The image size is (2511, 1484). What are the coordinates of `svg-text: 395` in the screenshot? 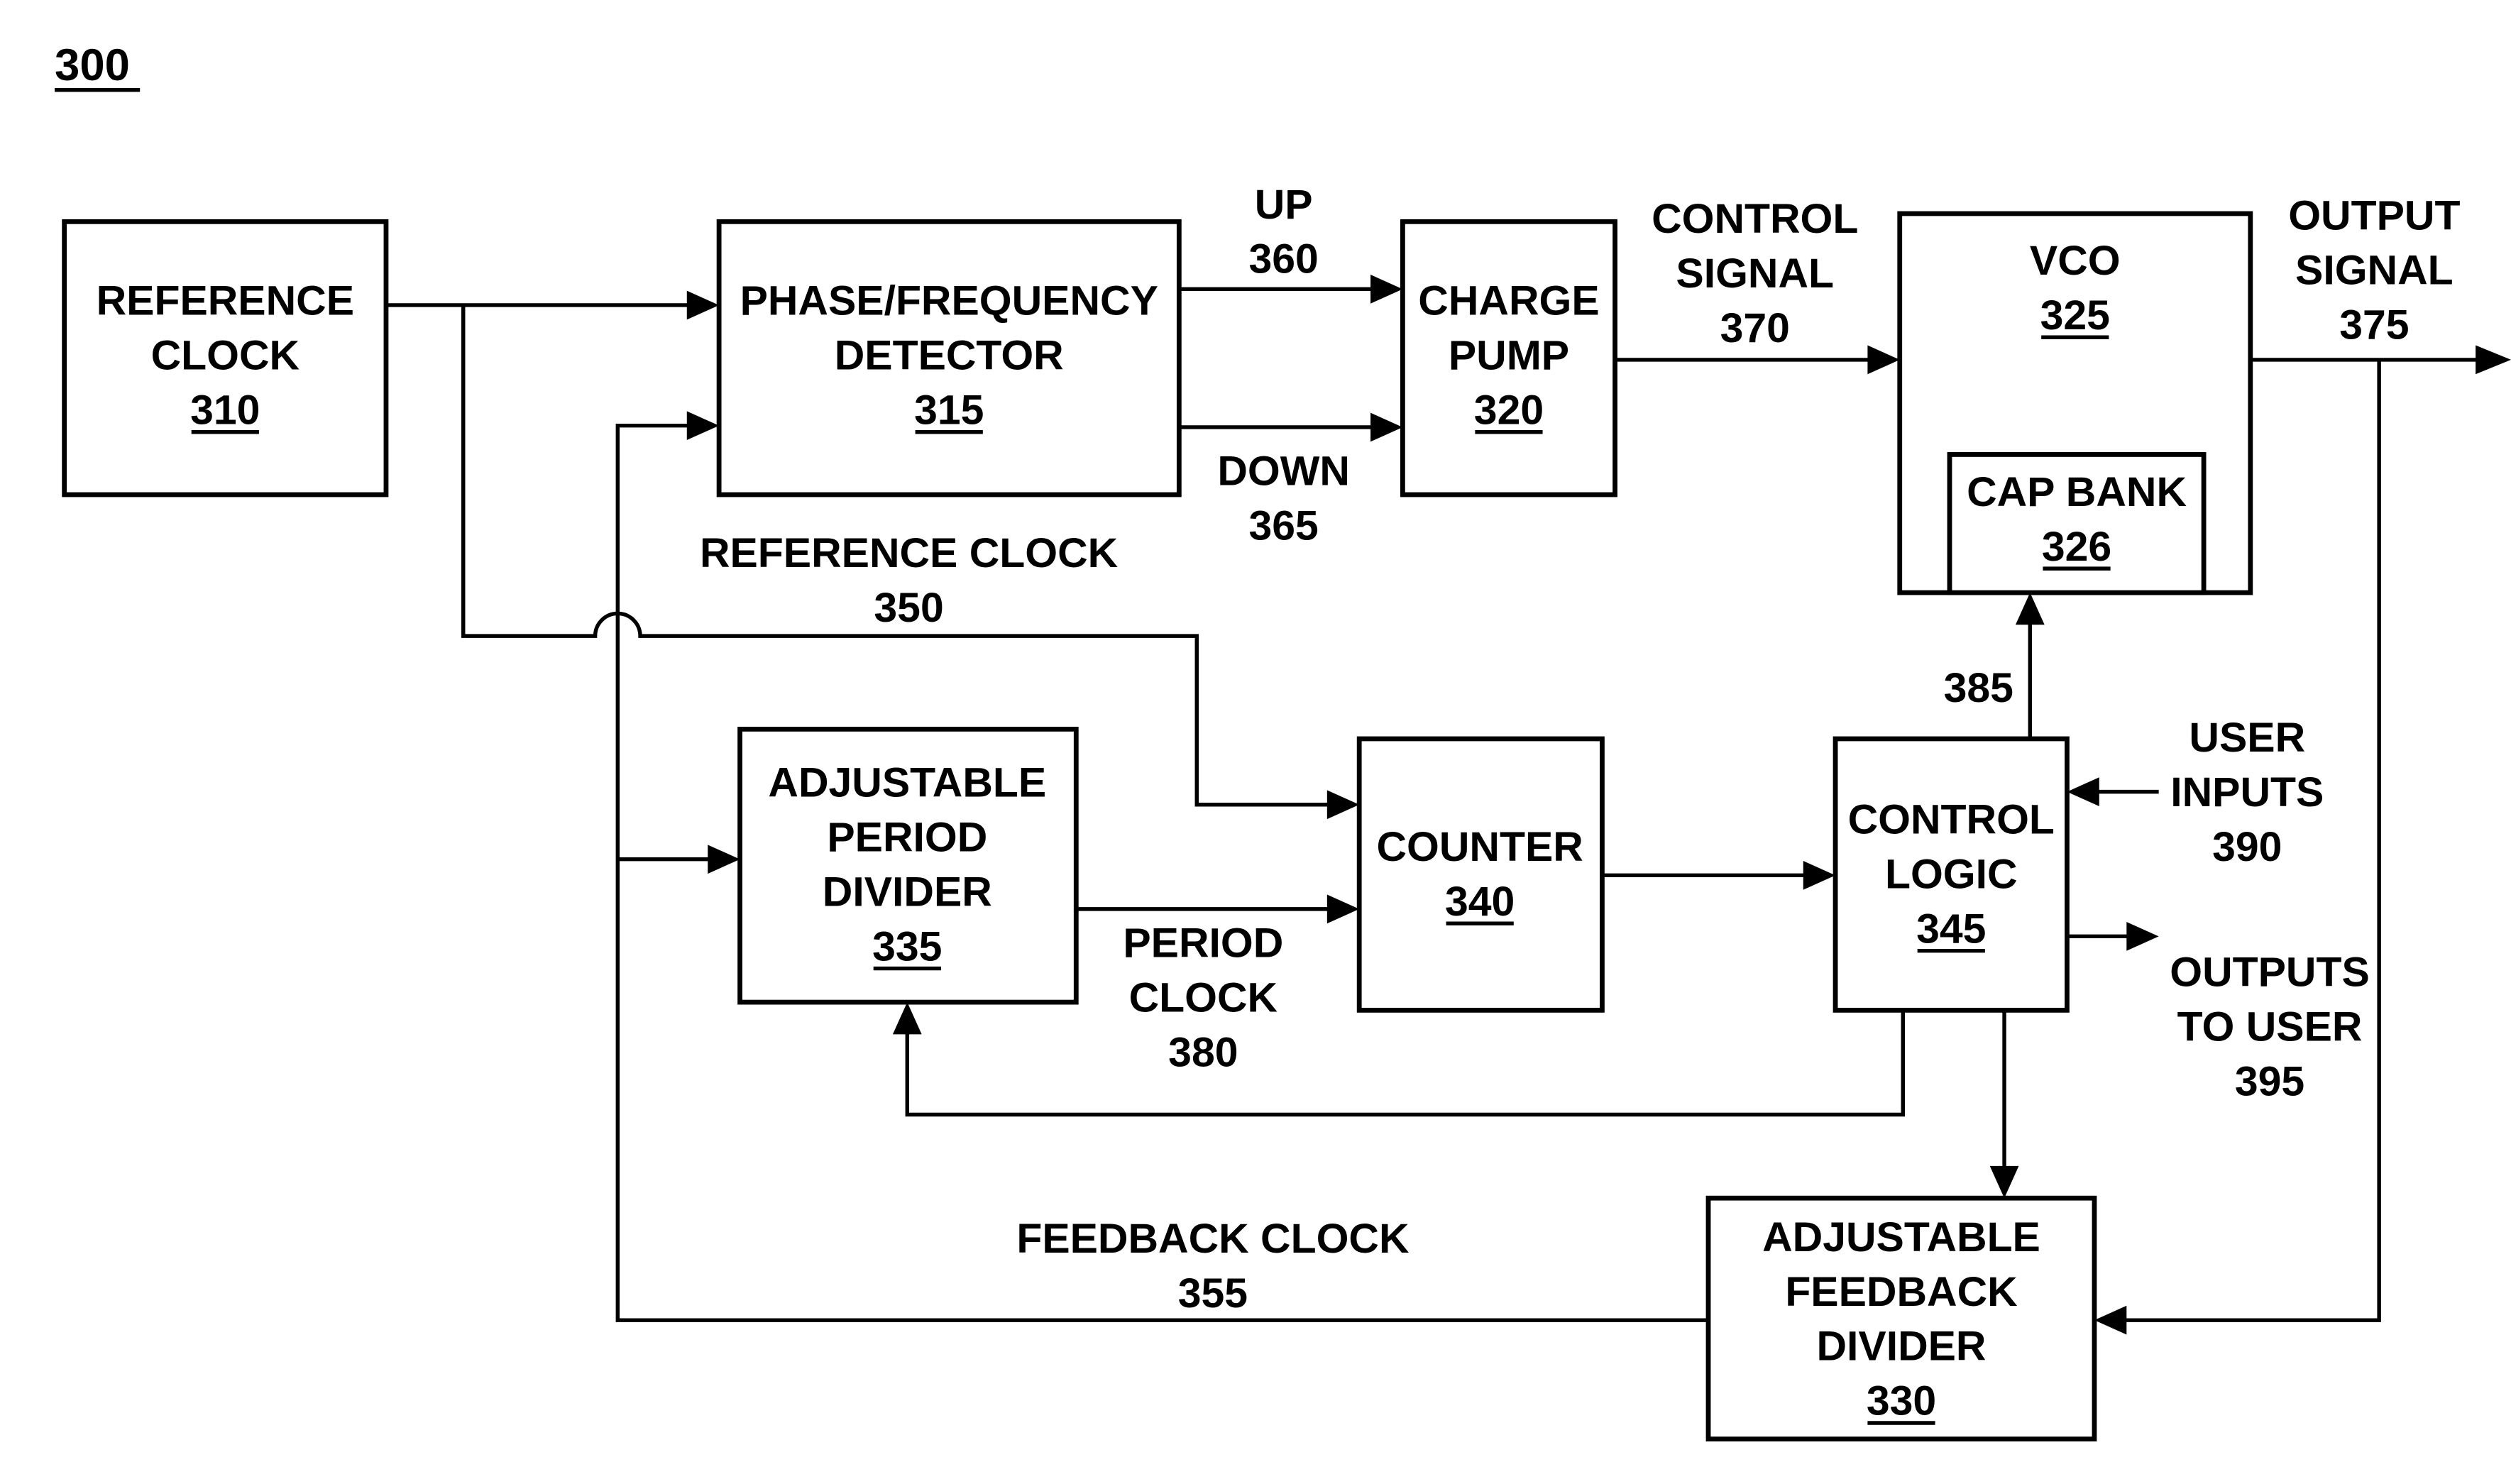 It's located at (2269, 1081).